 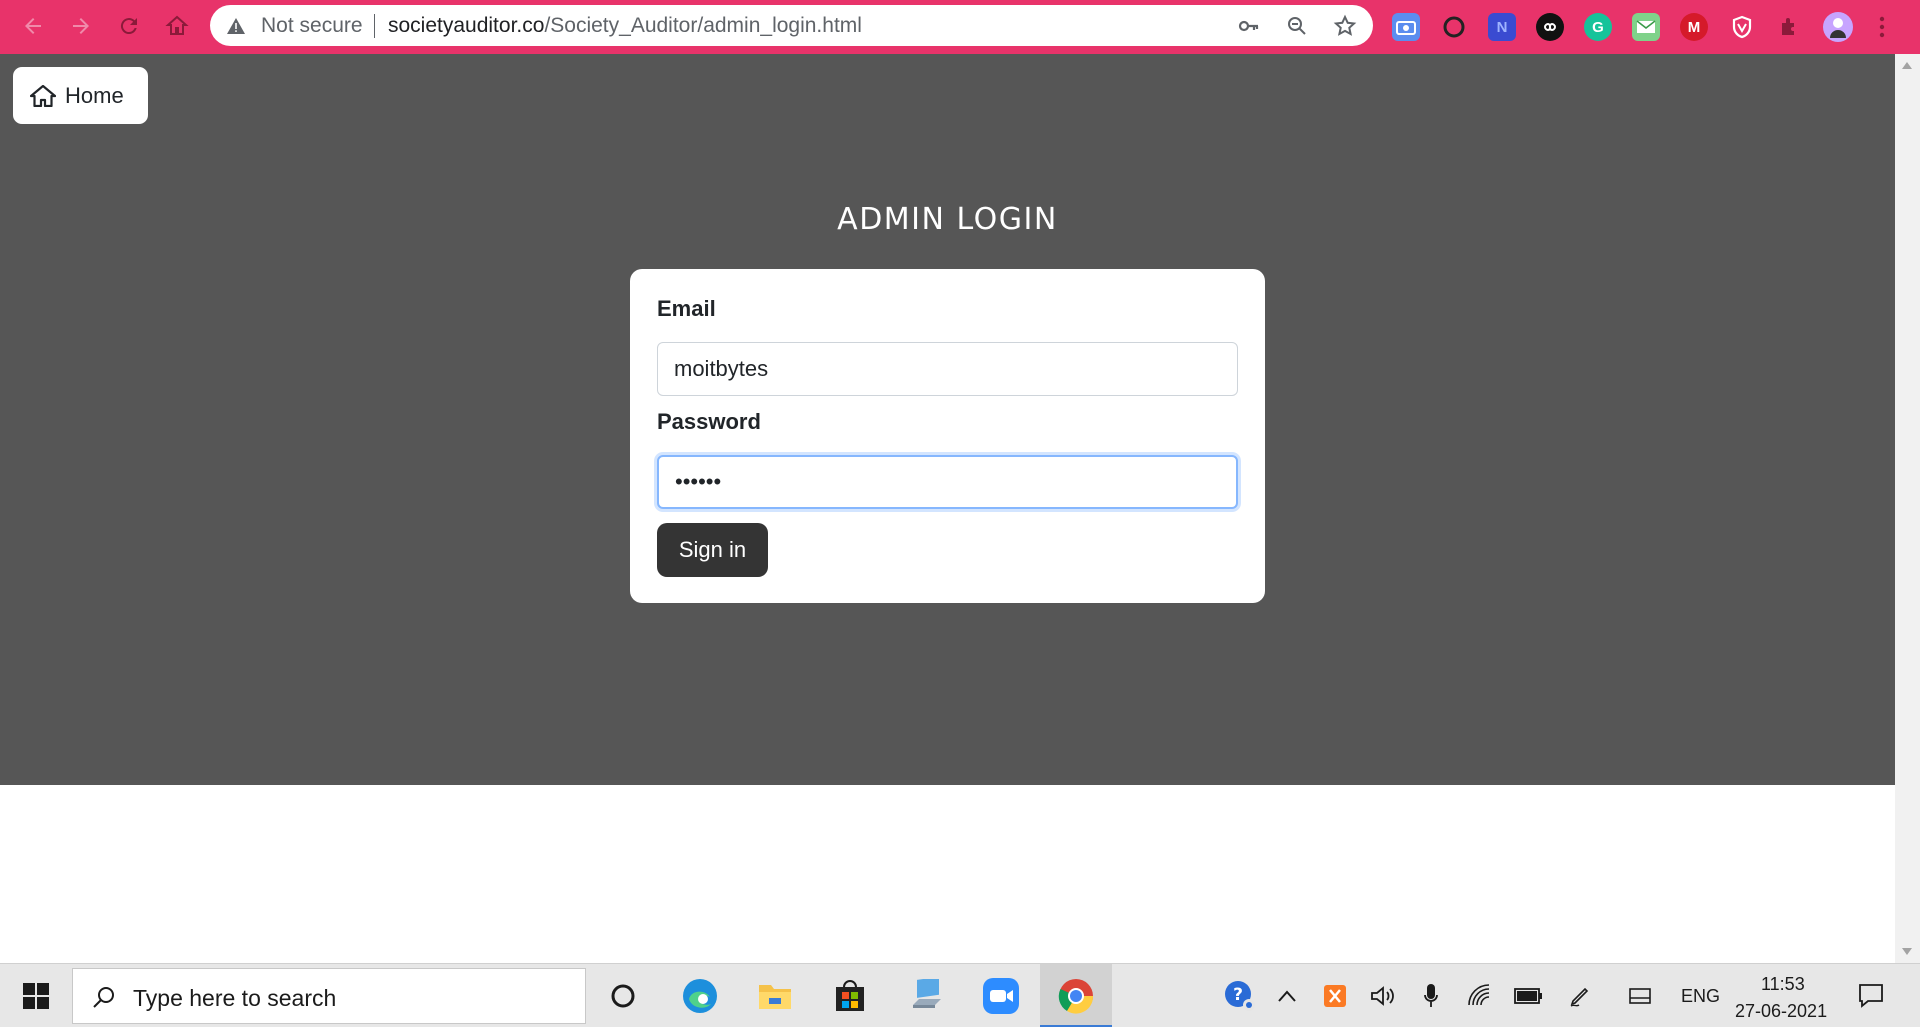 I want to click on page-title: ADMIN LOGIN, so click(x=947, y=219).